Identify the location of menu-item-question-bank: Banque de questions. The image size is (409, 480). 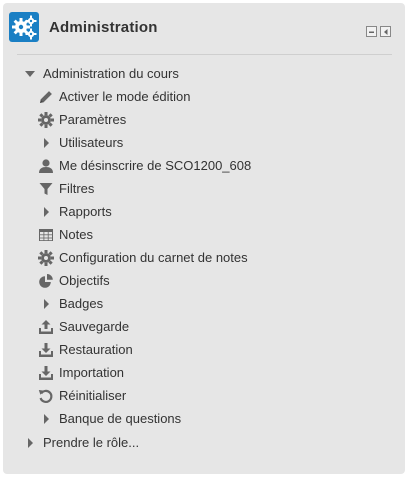
(109, 419).